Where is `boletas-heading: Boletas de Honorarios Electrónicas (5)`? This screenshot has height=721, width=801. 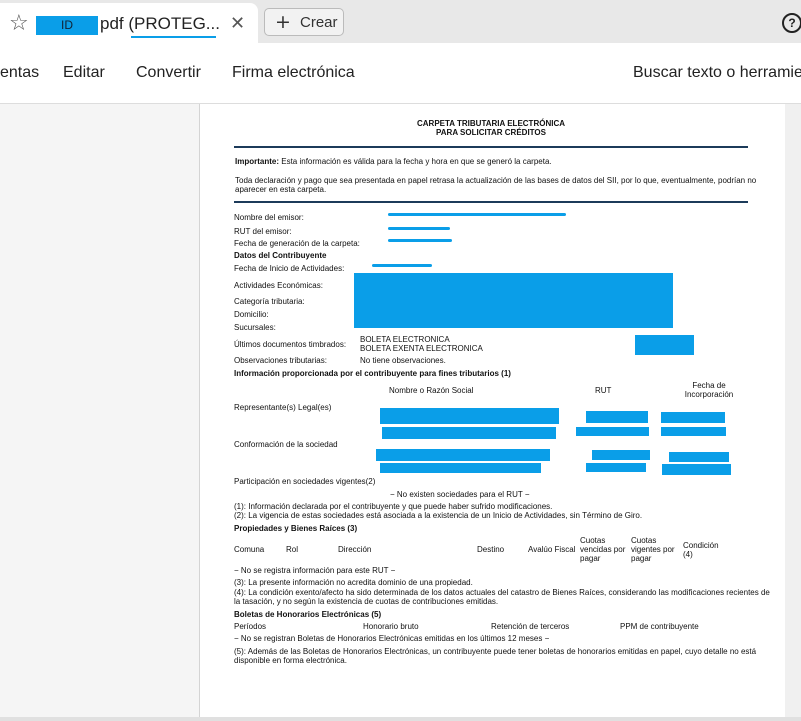 boletas-heading: Boletas de Honorarios Electrónicas (5) is located at coordinates (308, 614).